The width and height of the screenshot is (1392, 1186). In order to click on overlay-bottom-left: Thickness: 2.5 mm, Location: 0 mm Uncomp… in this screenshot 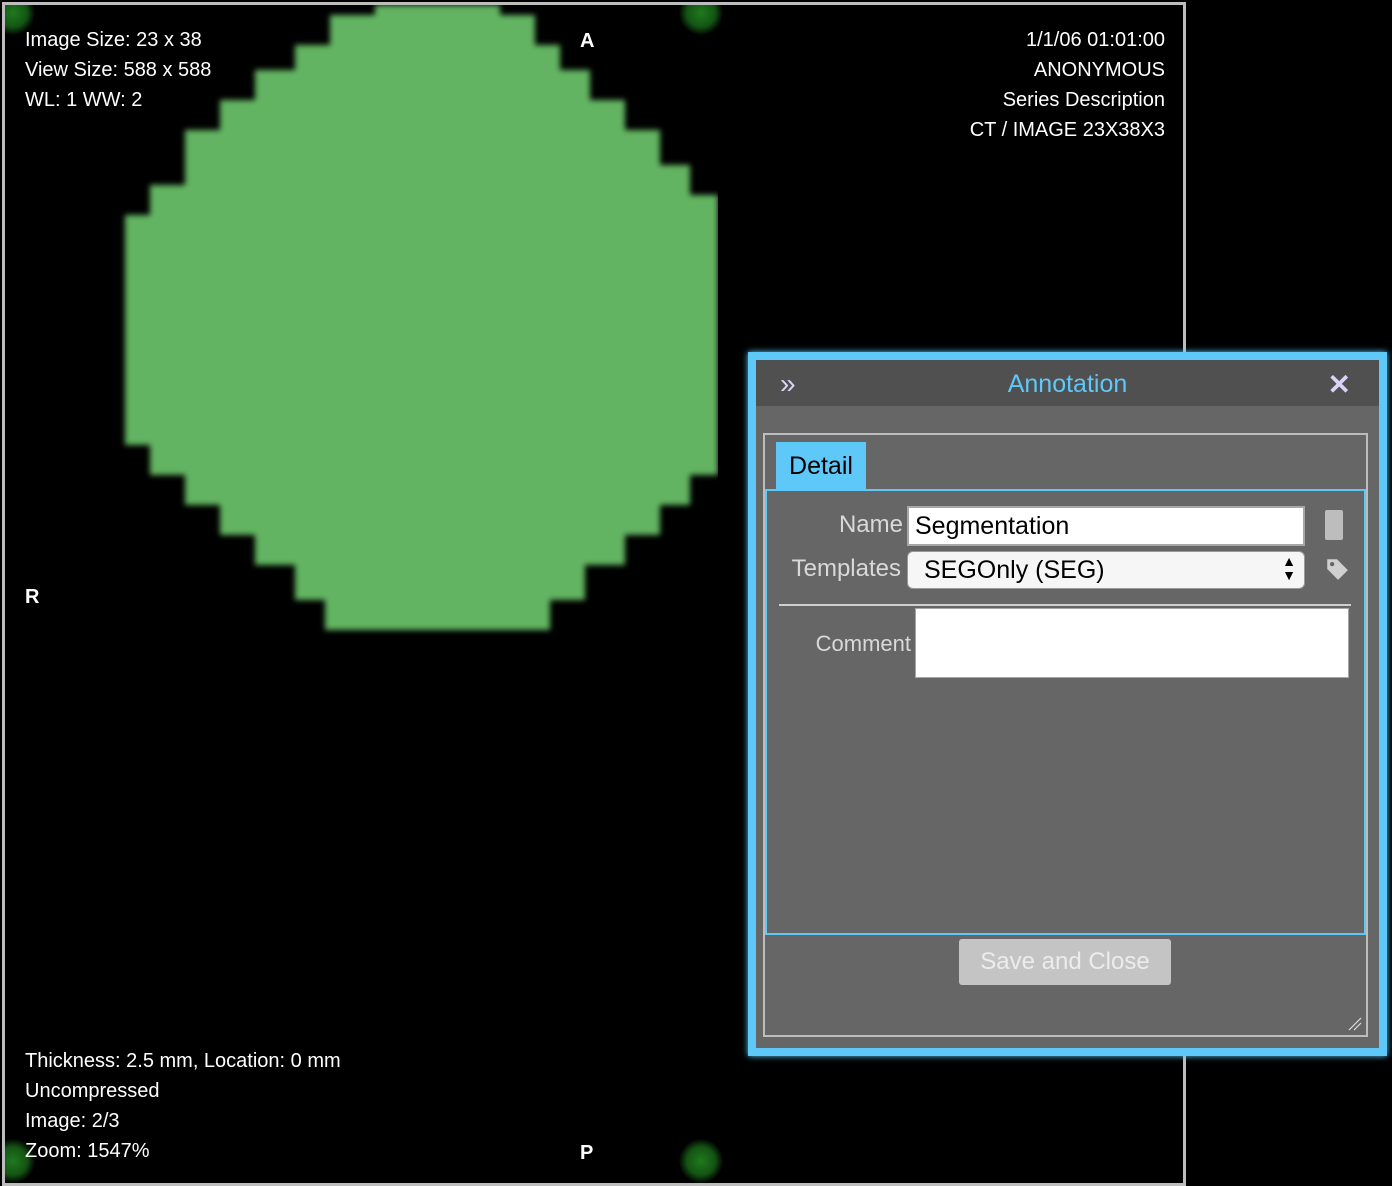, I will do `click(183, 1106)`.